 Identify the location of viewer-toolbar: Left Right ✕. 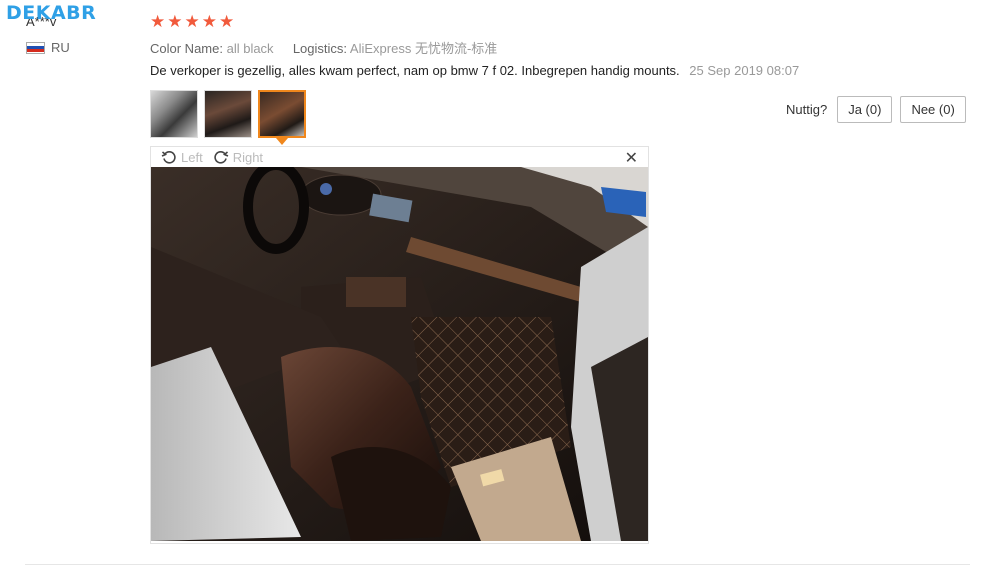
(399, 157).